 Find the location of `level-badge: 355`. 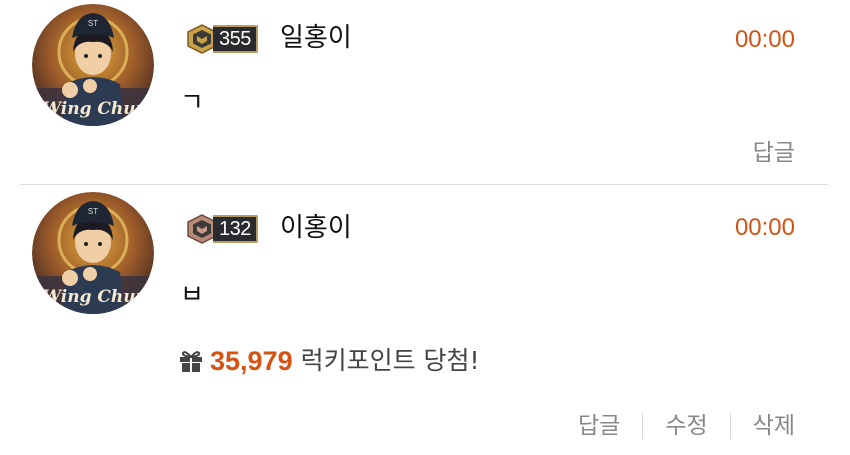

level-badge: 355 is located at coordinates (221, 39).